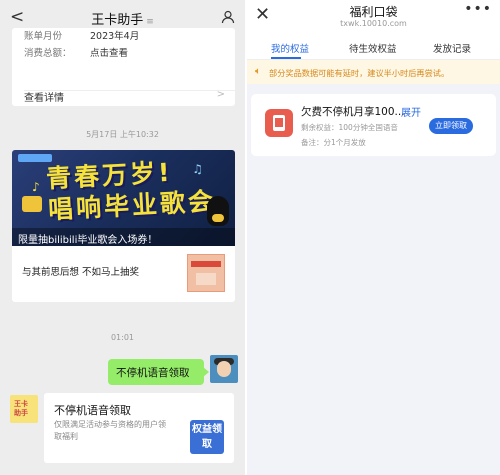  Describe the element at coordinates (279, 123) in the screenshot. I see `phone-benefit-icon` at that location.